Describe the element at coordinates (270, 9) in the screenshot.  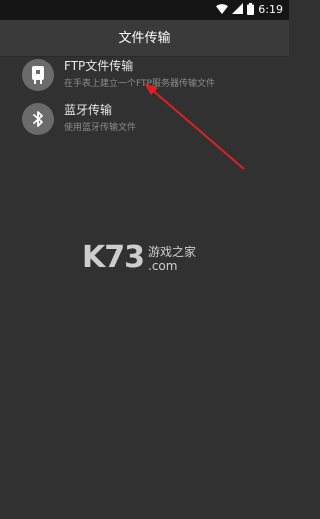
I see `status-time: 6:19` at that location.